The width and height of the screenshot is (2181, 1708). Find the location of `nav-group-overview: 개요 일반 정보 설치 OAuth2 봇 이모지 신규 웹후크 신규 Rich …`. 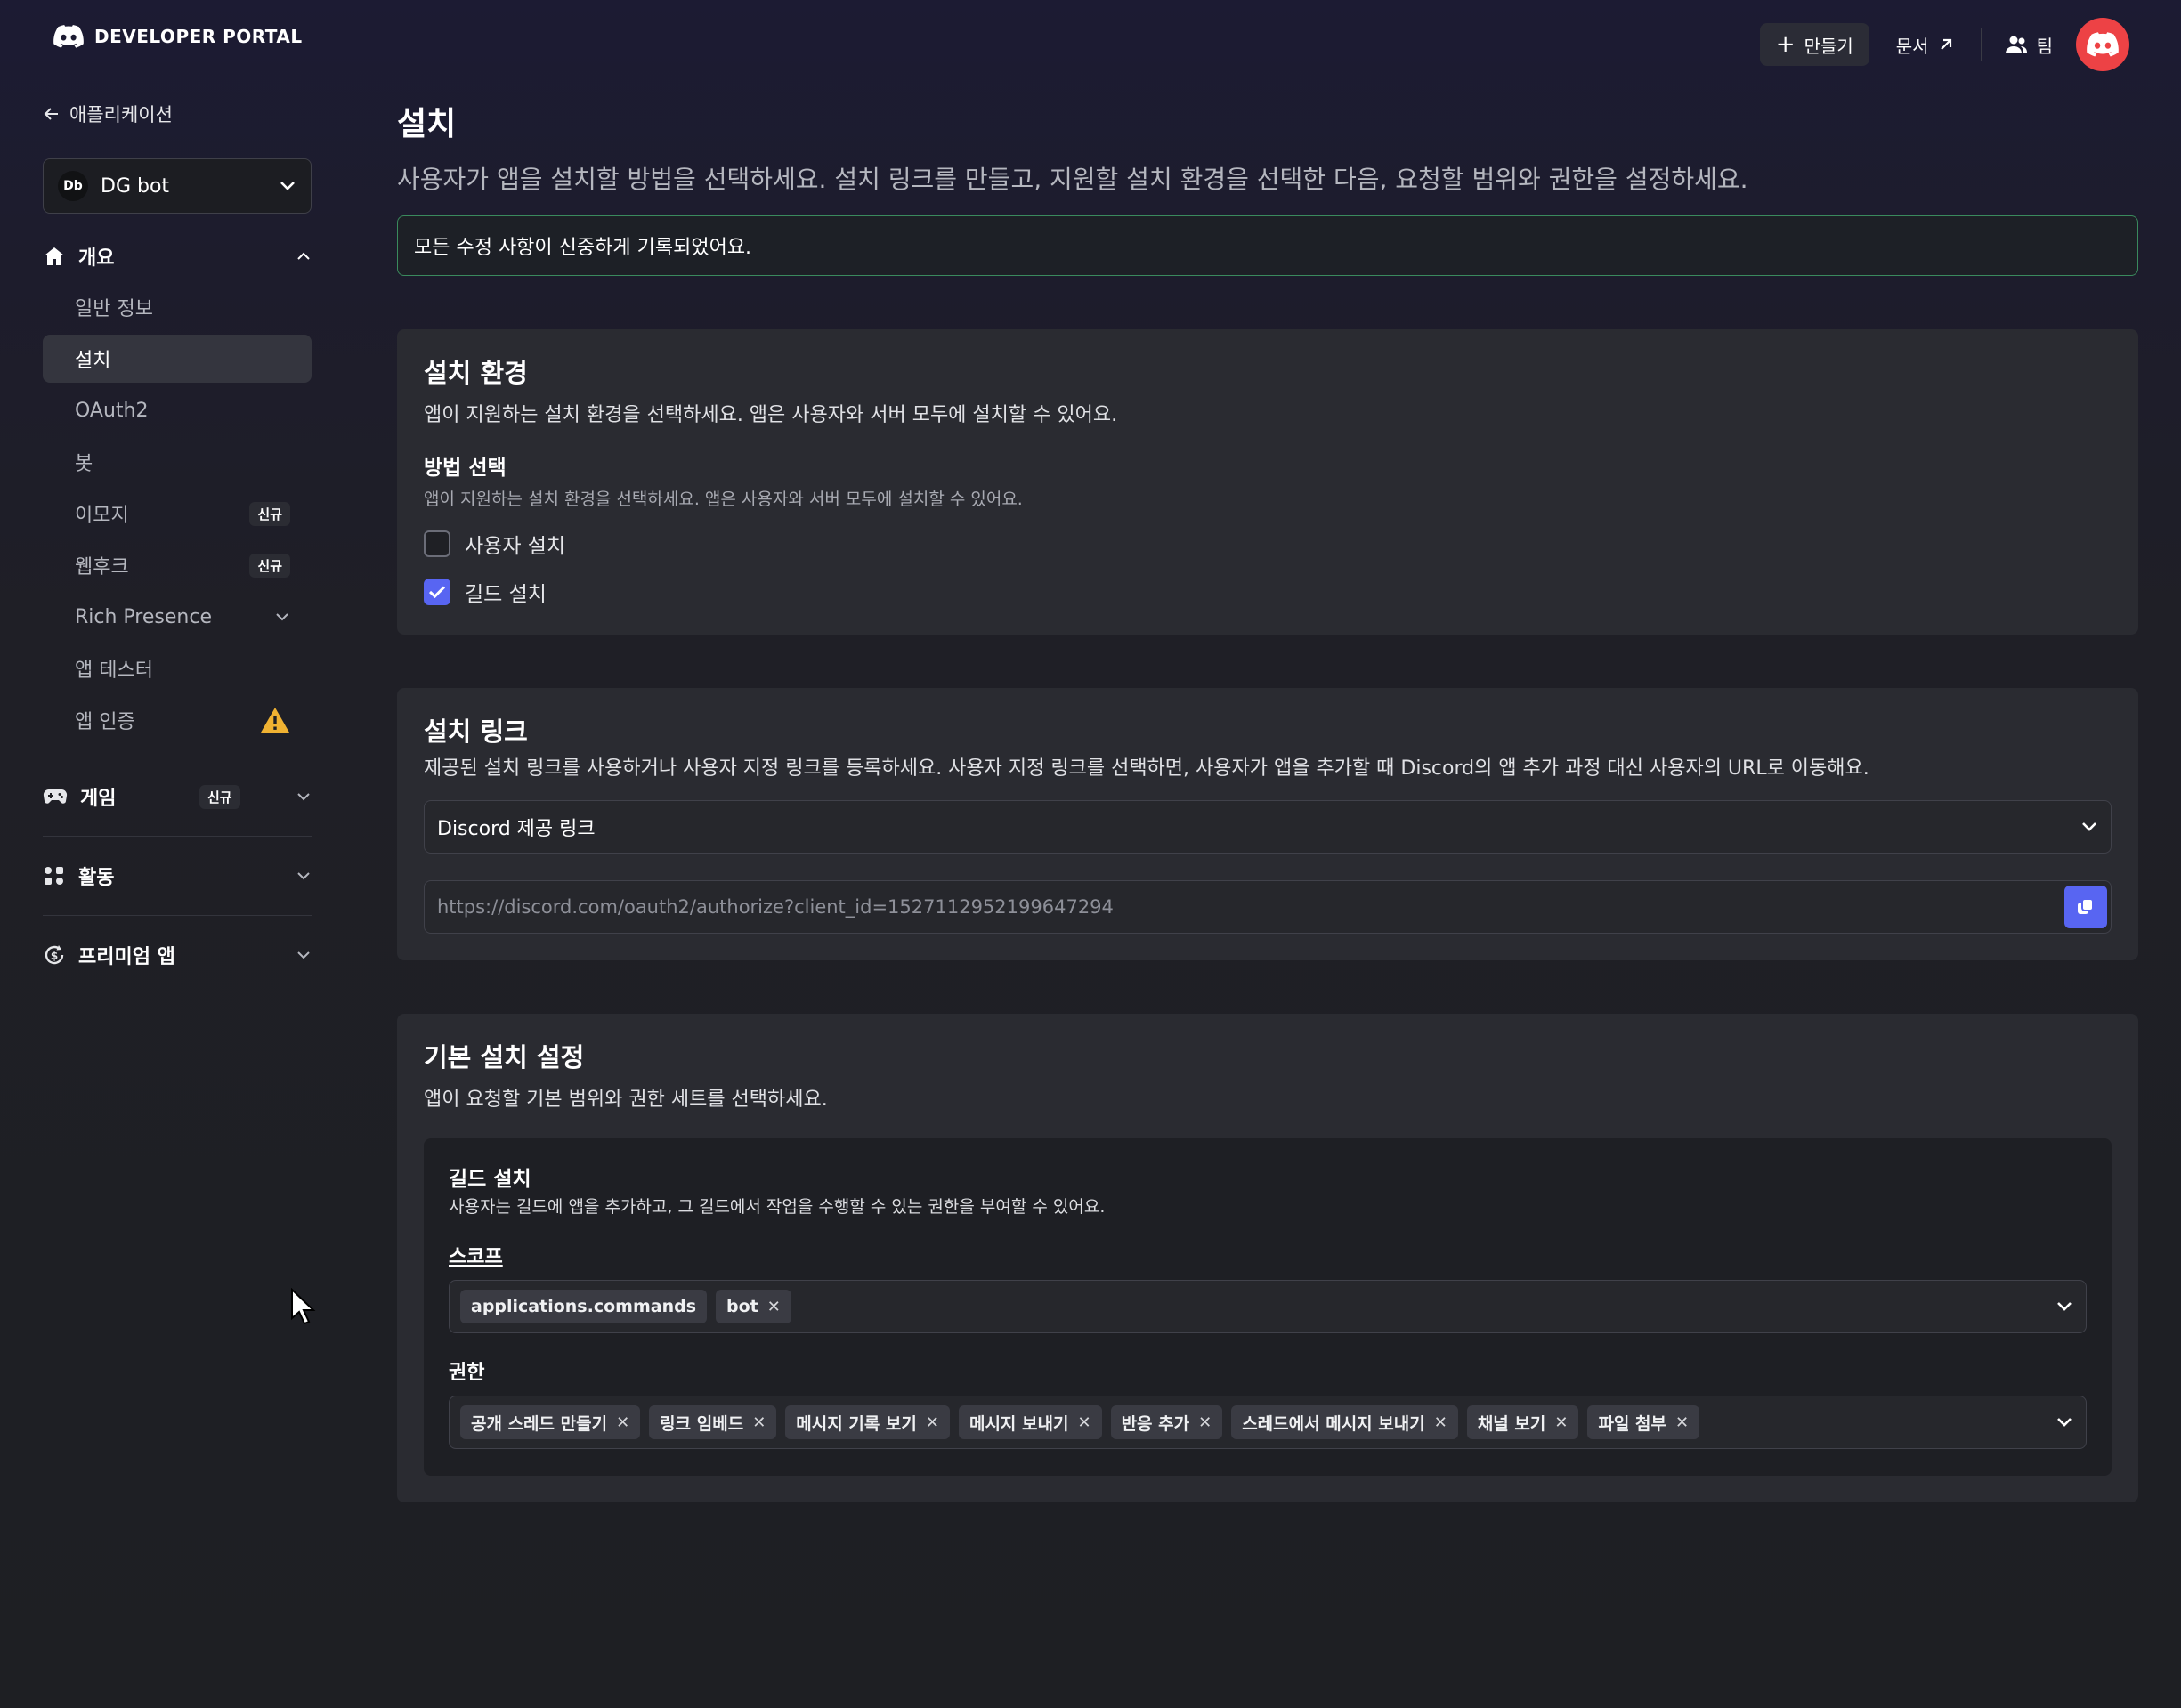

nav-group-overview: 개요 일반 정보 설치 OAuth2 봇 이모지 신규 웹후크 신규 Rich … is located at coordinates (177, 487).